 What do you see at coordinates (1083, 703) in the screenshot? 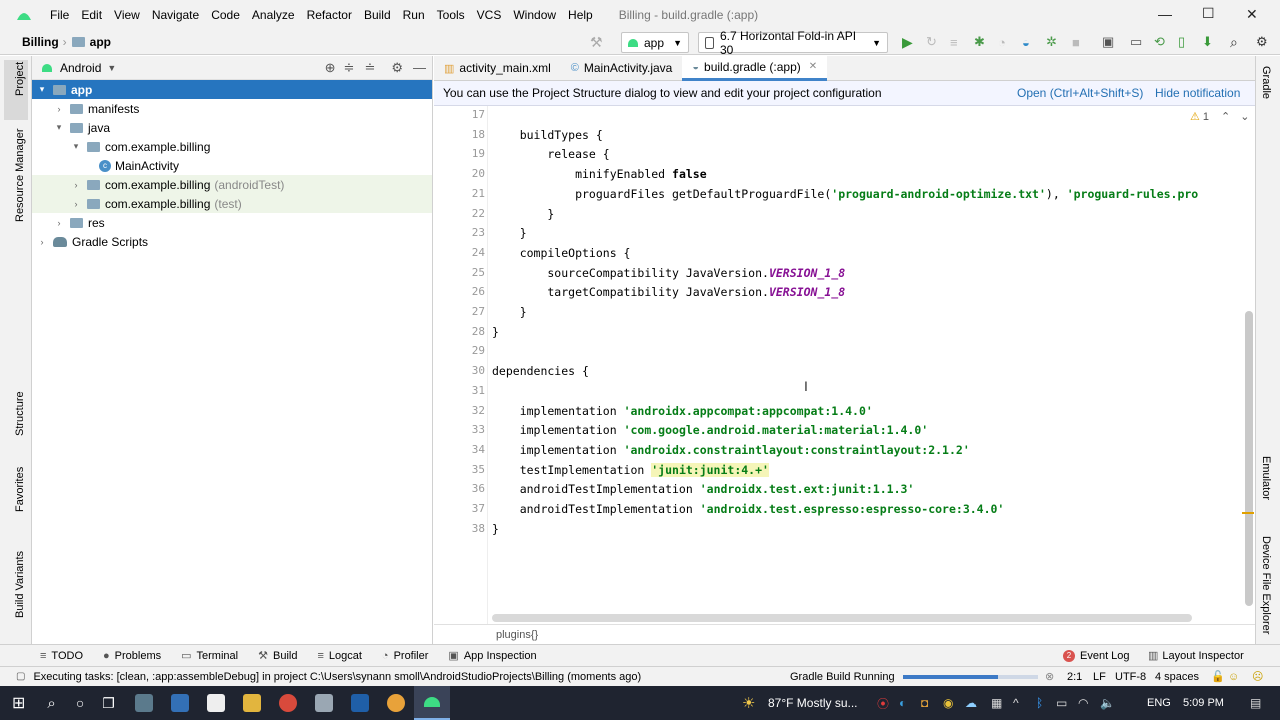
I see `wifi-icon: ◠` at bounding box center [1083, 703].